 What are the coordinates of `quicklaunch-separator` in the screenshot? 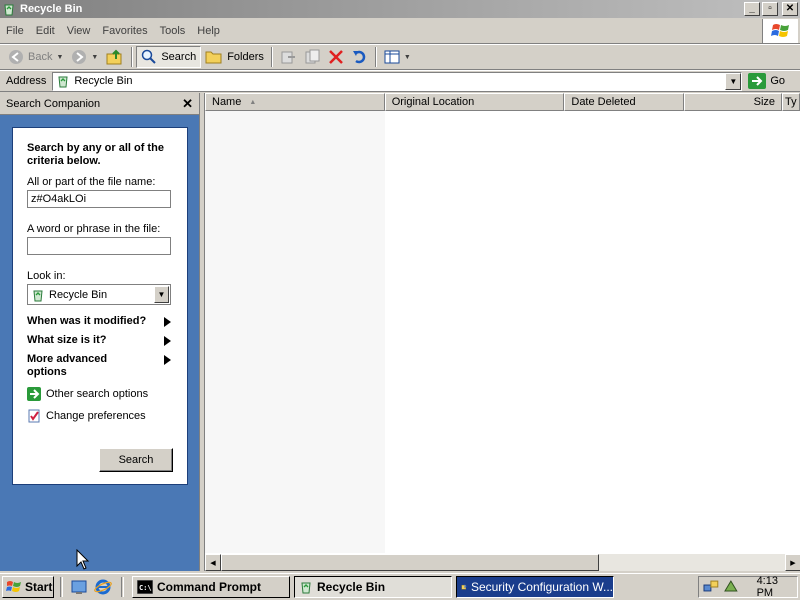 It's located at (61, 587).